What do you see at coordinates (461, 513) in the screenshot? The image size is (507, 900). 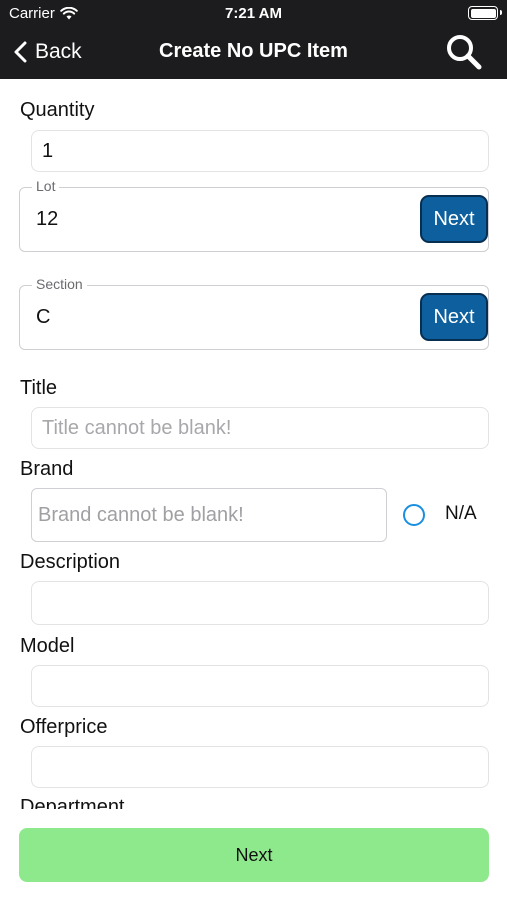 I see `na-label: N/A` at bounding box center [461, 513].